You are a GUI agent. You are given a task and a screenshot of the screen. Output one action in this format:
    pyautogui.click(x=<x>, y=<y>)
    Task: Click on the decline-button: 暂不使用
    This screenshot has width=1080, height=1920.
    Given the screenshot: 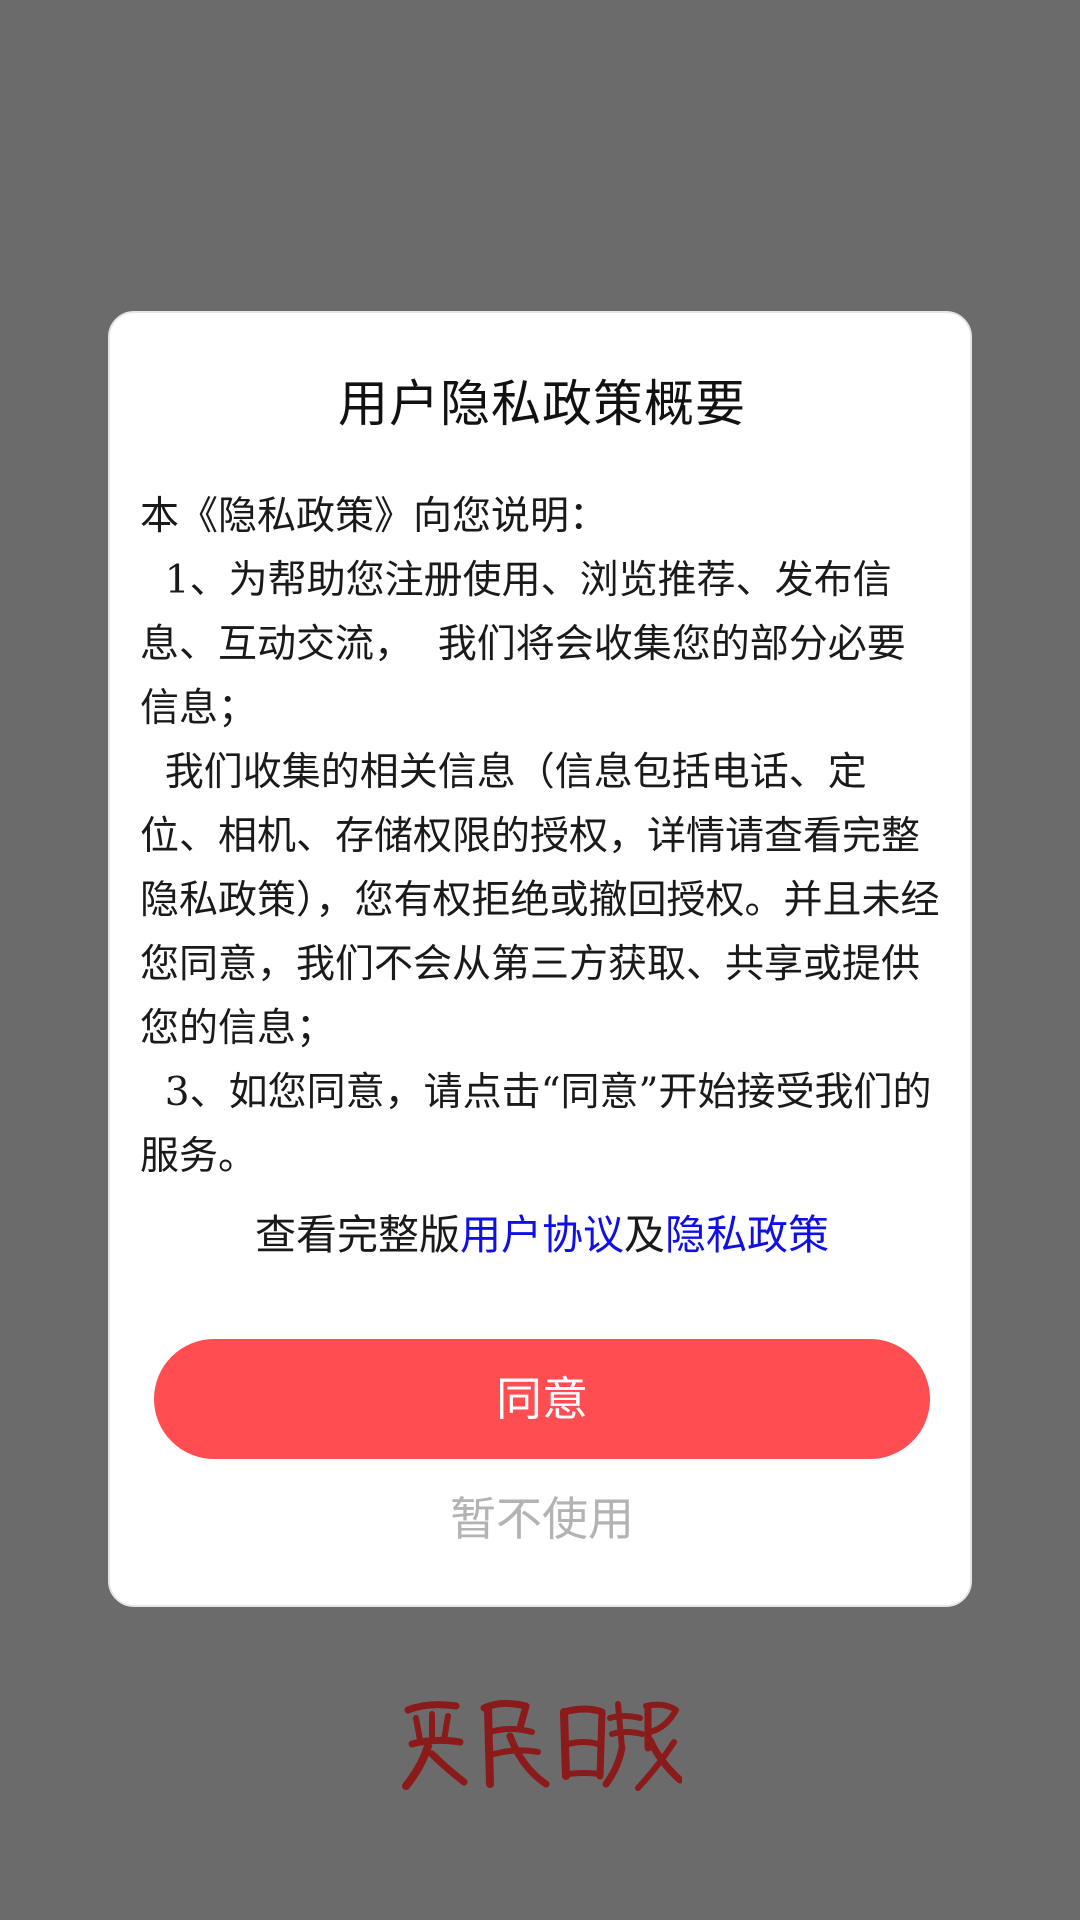 What is the action you would take?
    pyautogui.click(x=542, y=1519)
    